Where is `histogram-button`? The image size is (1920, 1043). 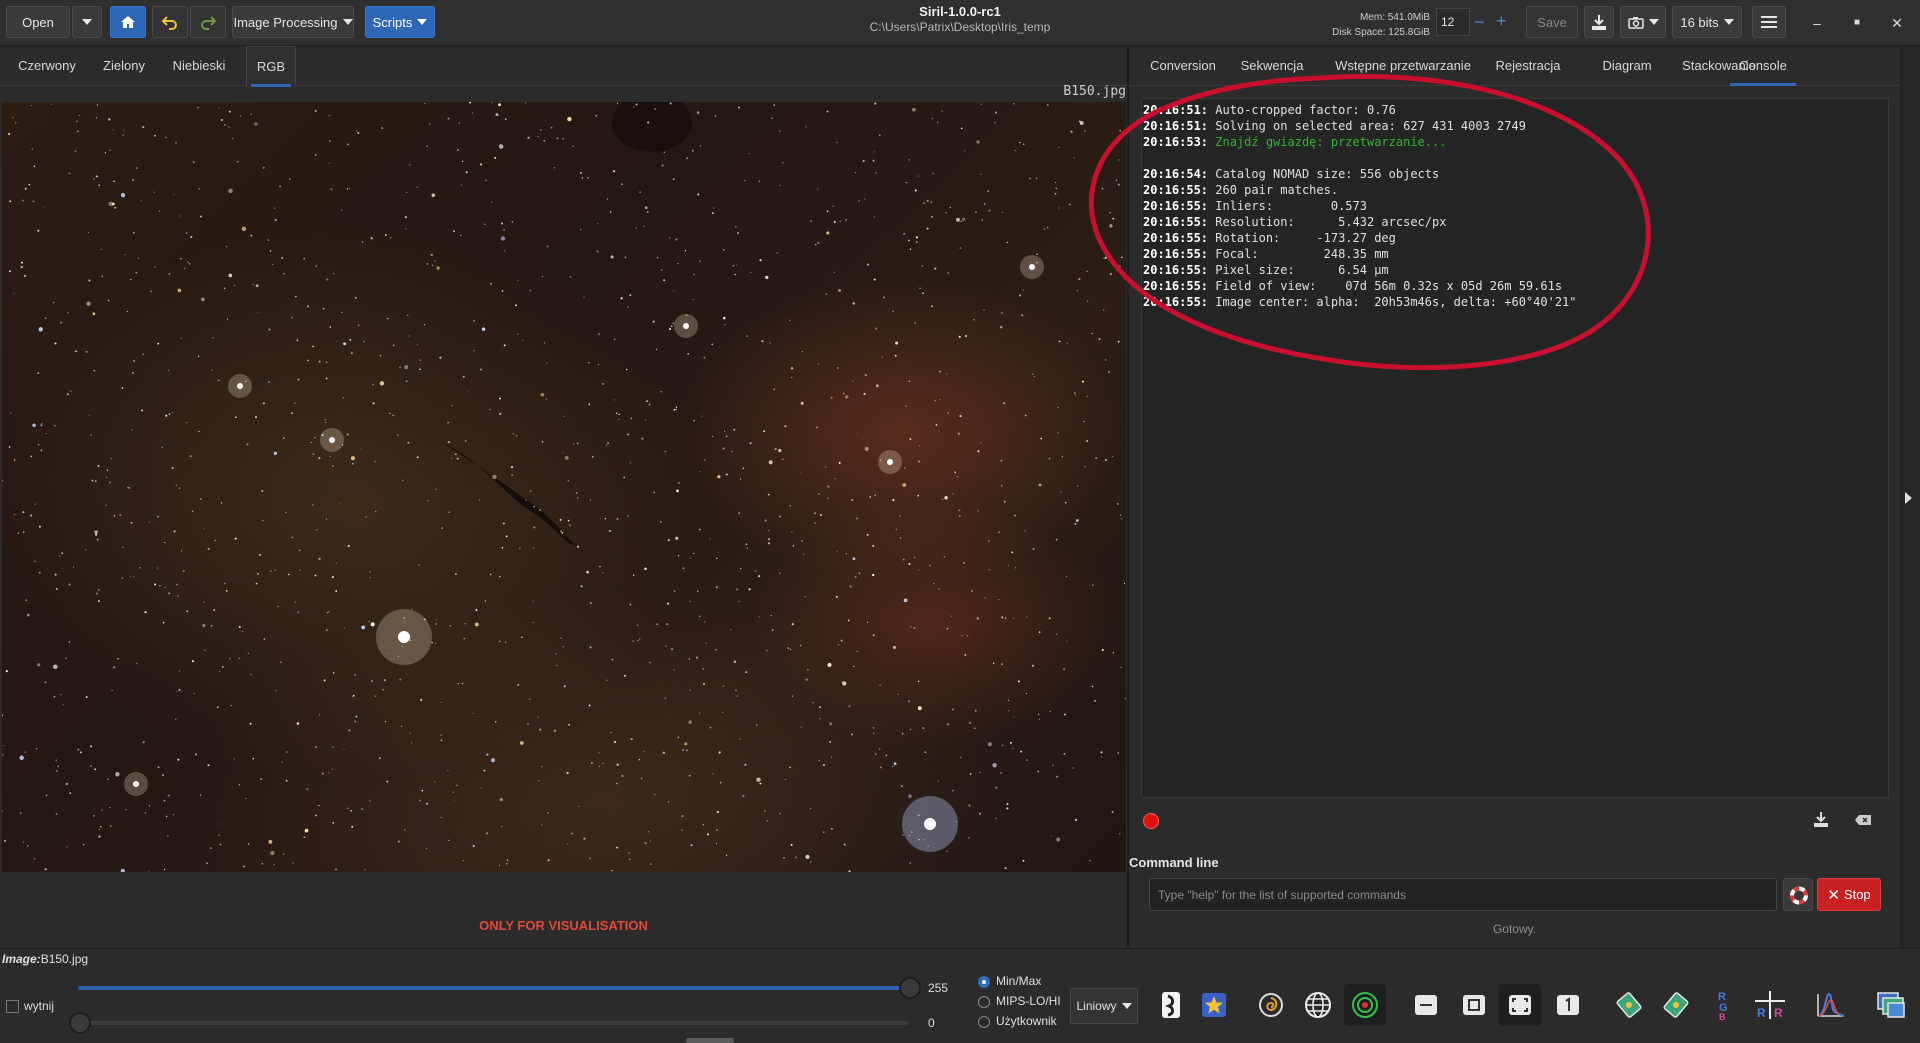
histogram-button is located at coordinates (1831, 1005).